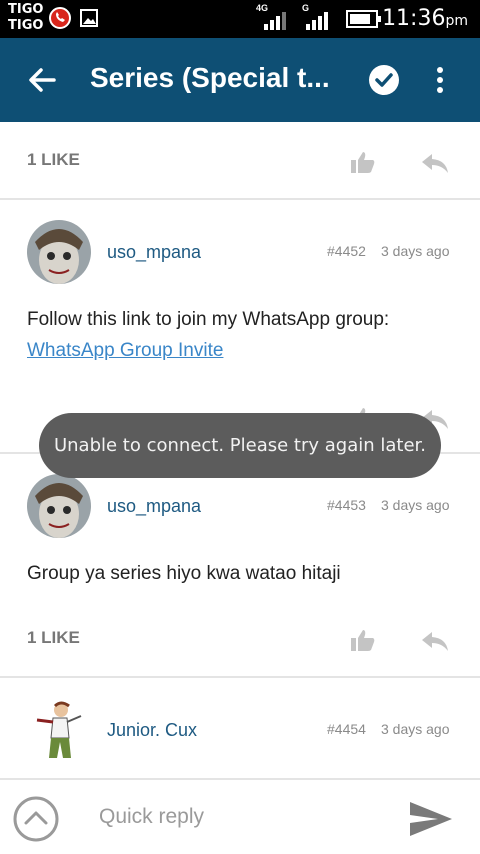  Describe the element at coordinates (36, 819) in the screenshot. I see `expand-up-icon` at that location.